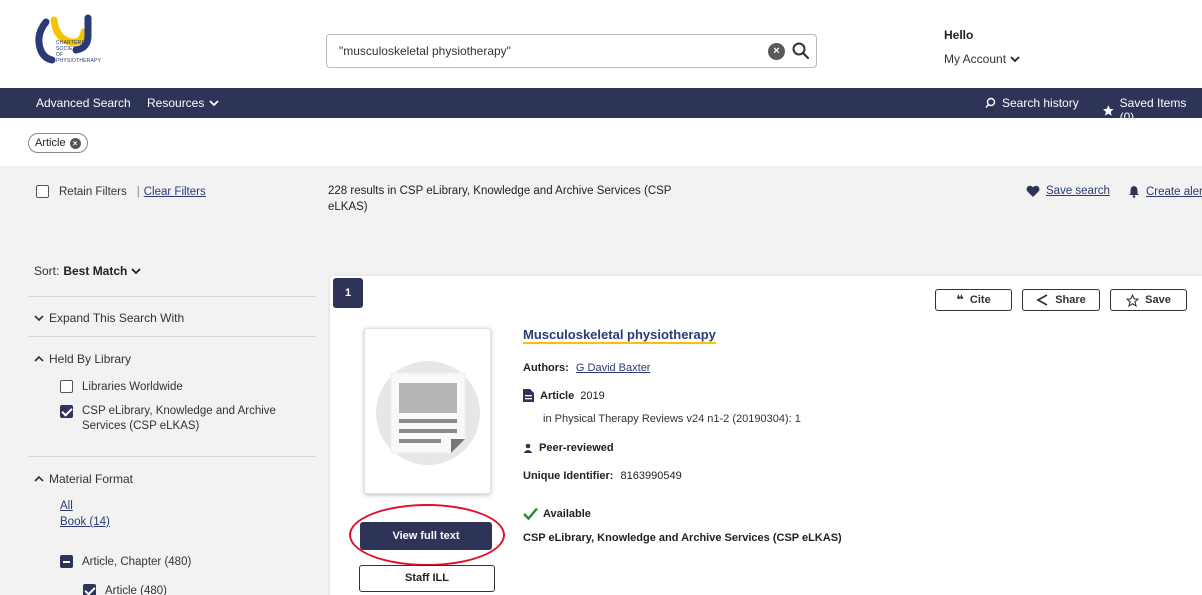 Image resolution: width=1202 pixels, height=595 pixels. Describe the element at coordinates (125, 589) in the screenshot. I see `option-article: Article (480)` at that location.